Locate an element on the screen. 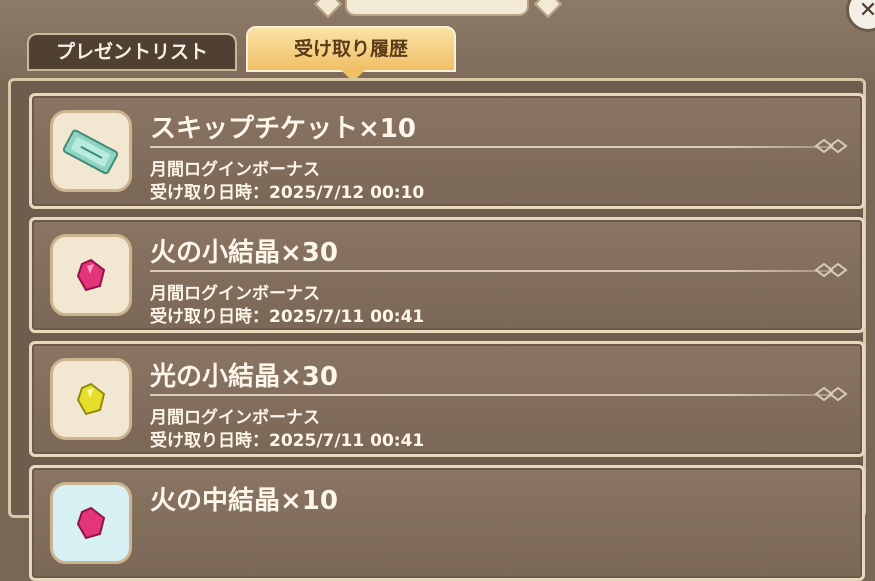 Image resolution: width=875 pixels, height=581 pixels. tab-label: プレゼントリスト is located at coordinates (131, 52).